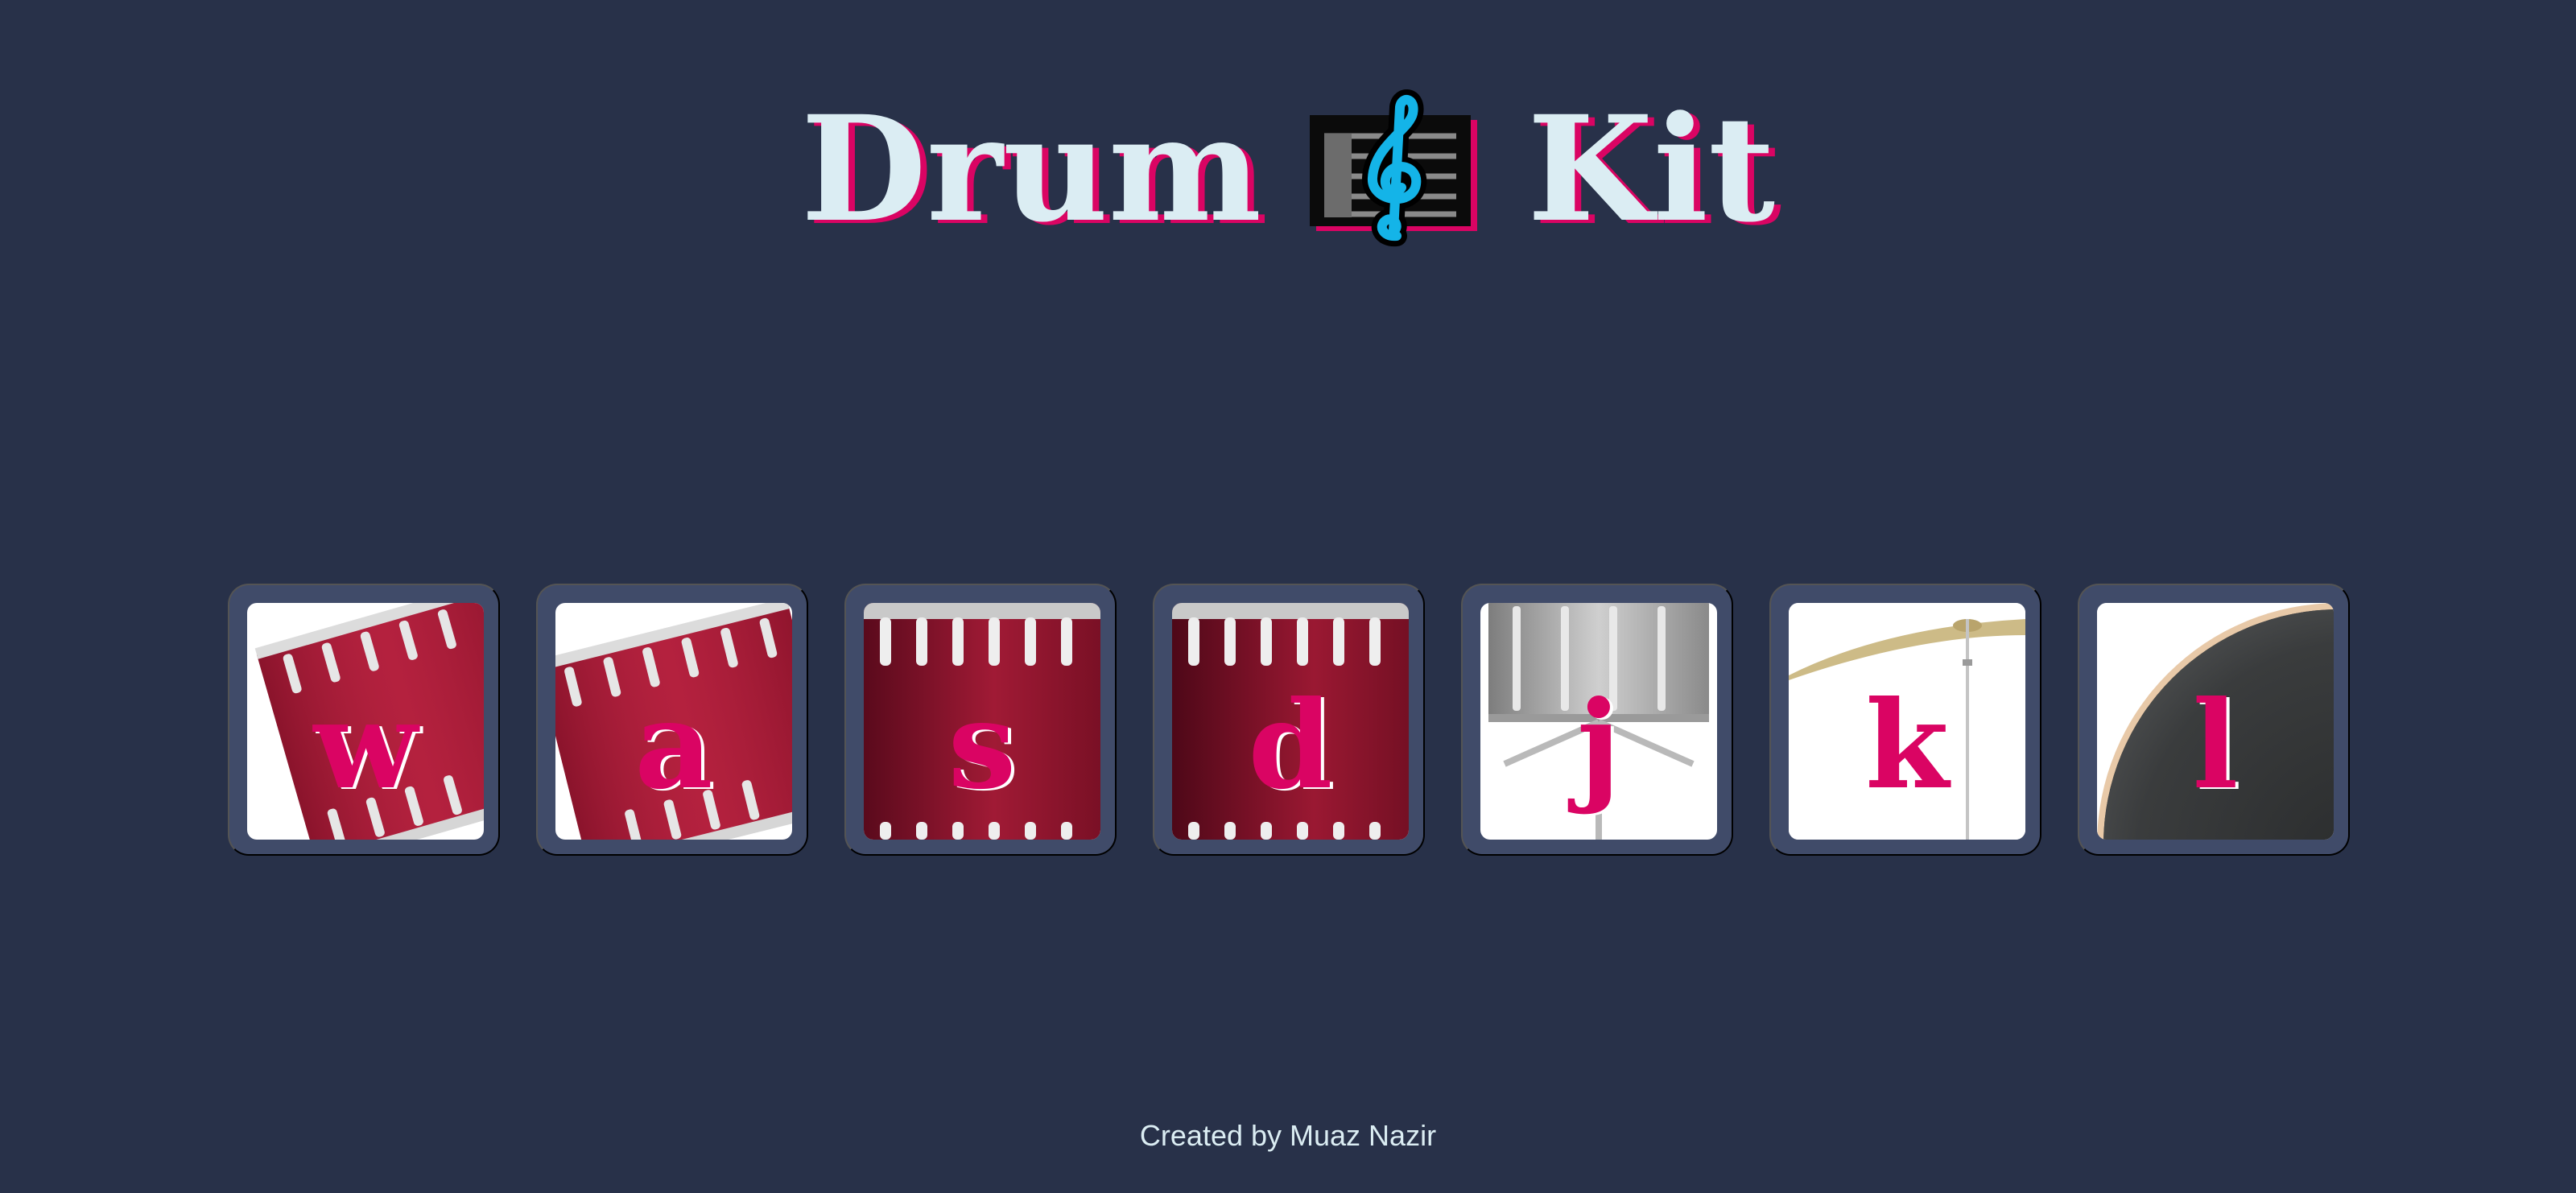 This screenshot has width=2576, height=1193. Describe the element at coordinates (1651, 170) in the screenshot. I see `title-kit: Kit` at that location.